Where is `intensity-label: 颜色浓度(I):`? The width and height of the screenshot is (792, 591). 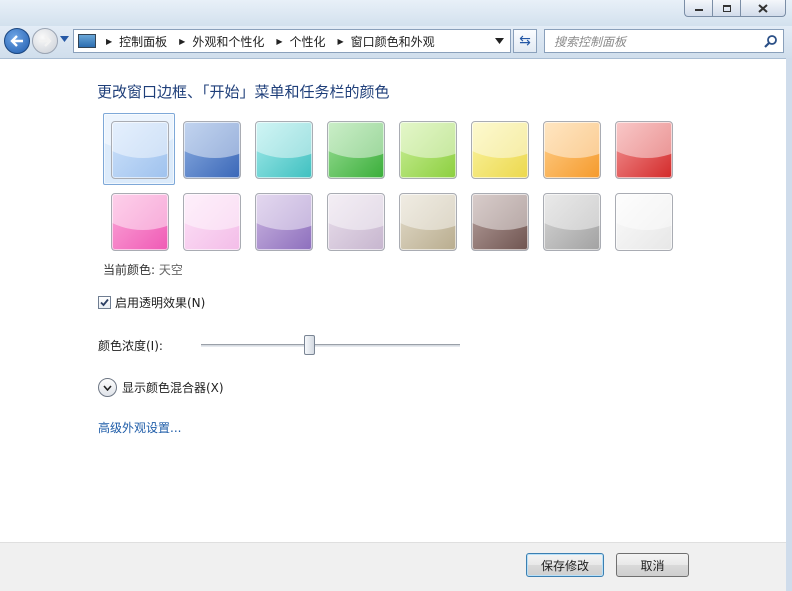 intensity-label: 颜色浓度(I): is located at coordinates (130, 346).